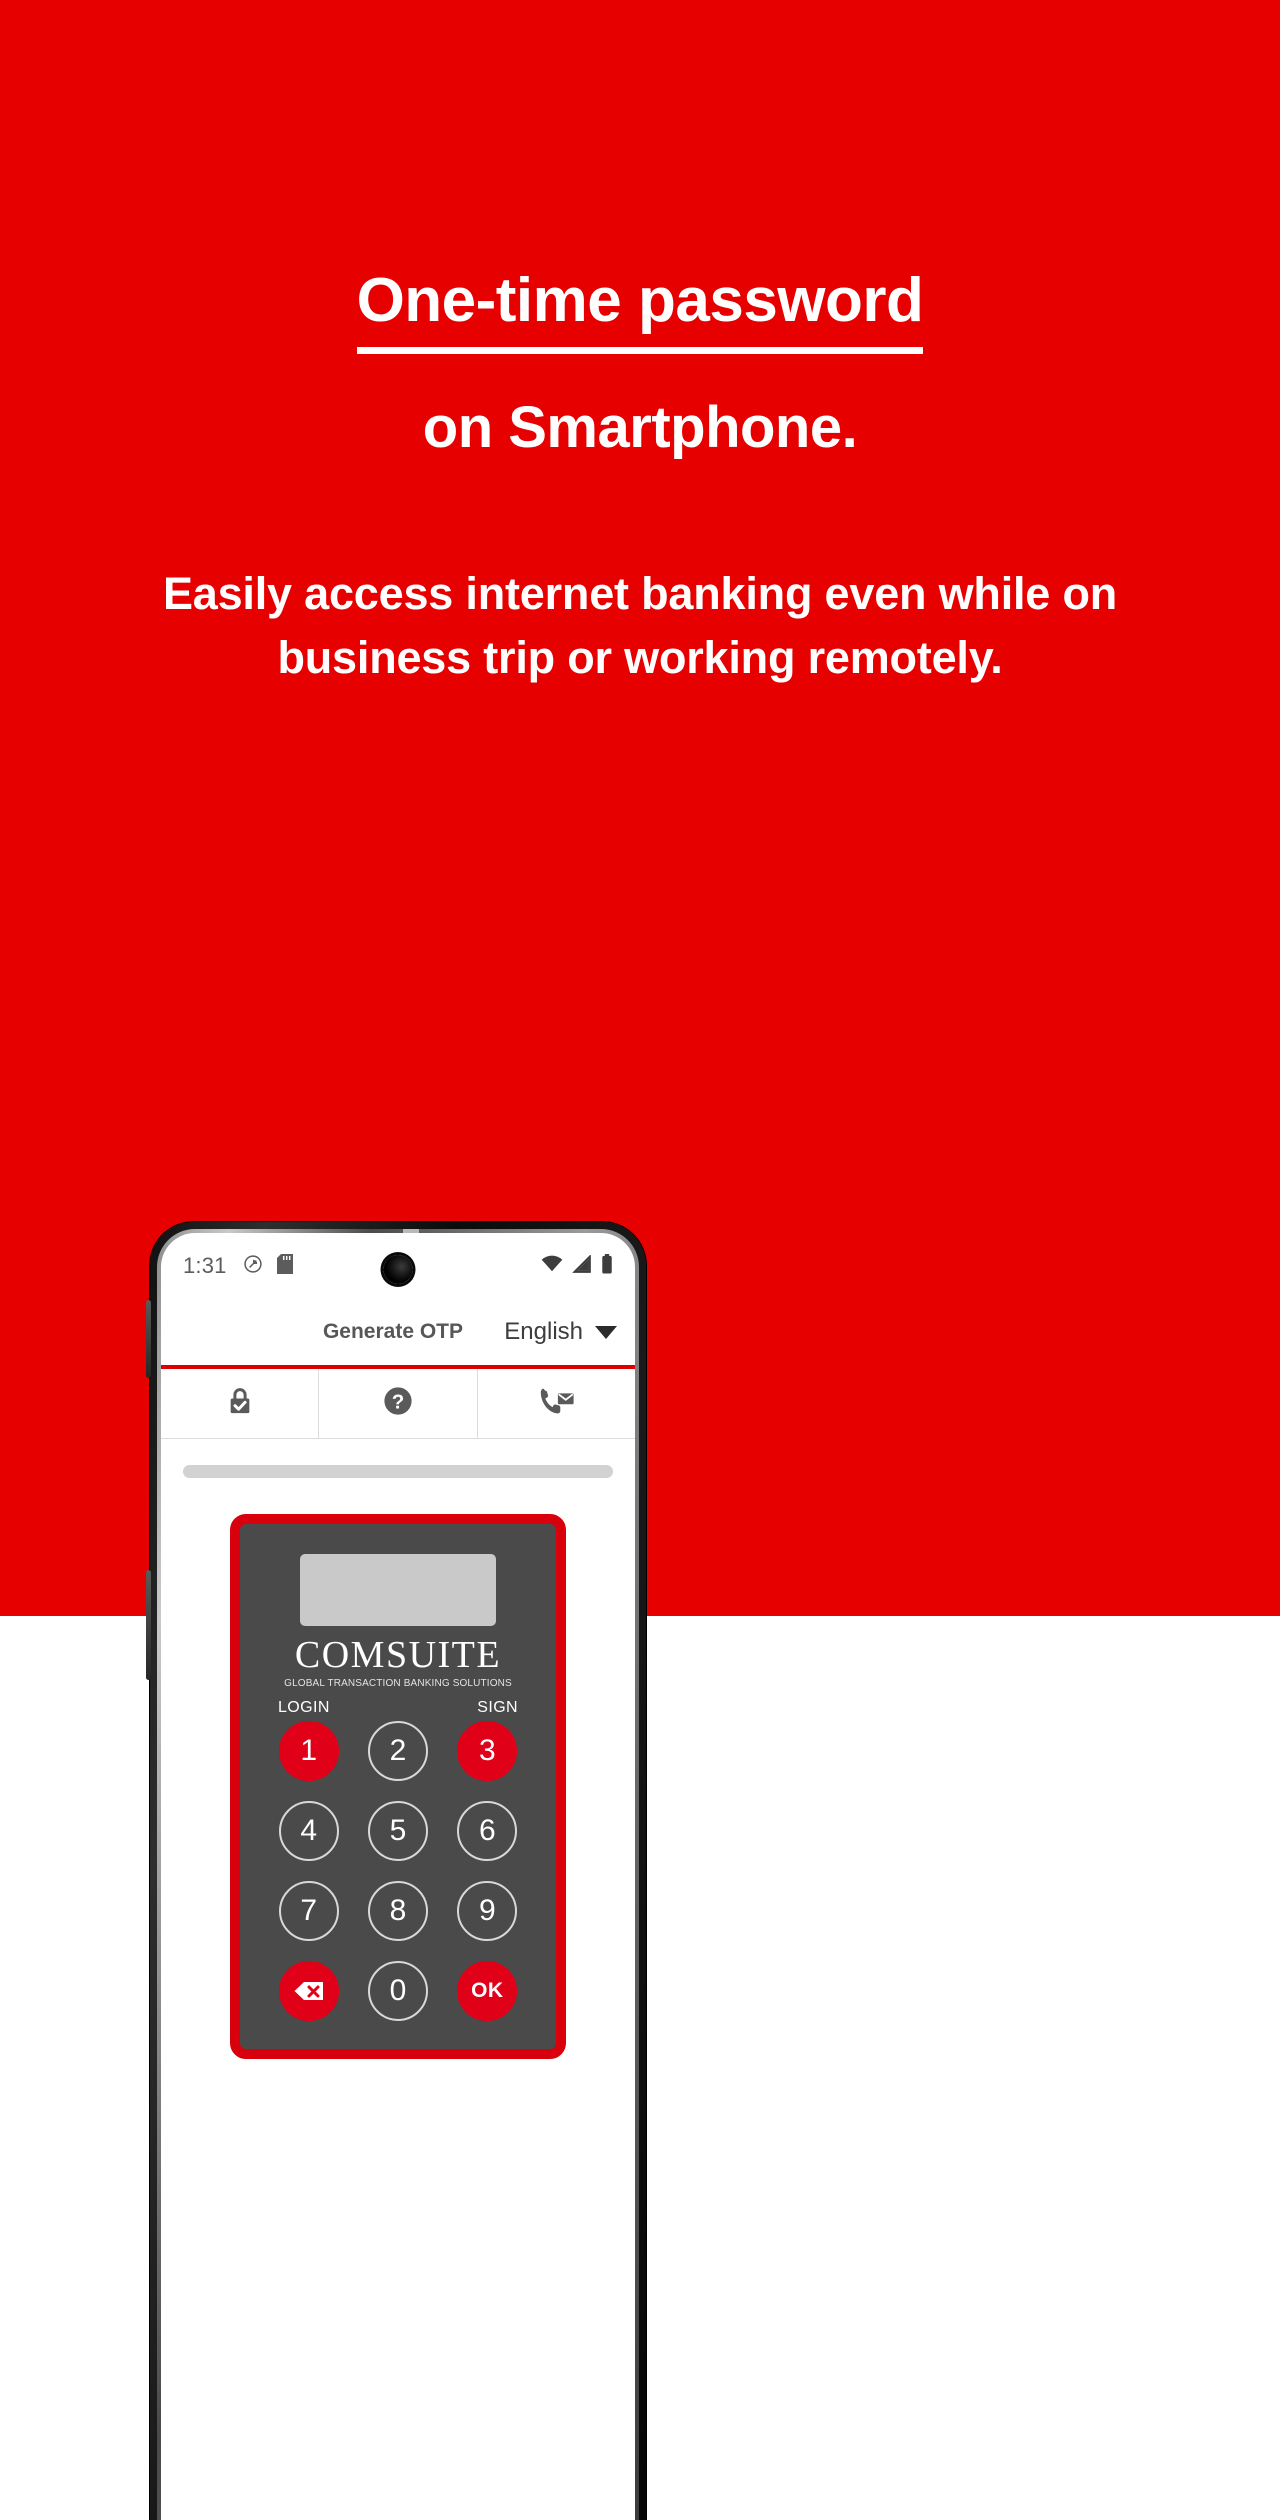 This screenshot has height=2520, width=1280. I want to click on cellular-signal-icon, so click(582, 1265).